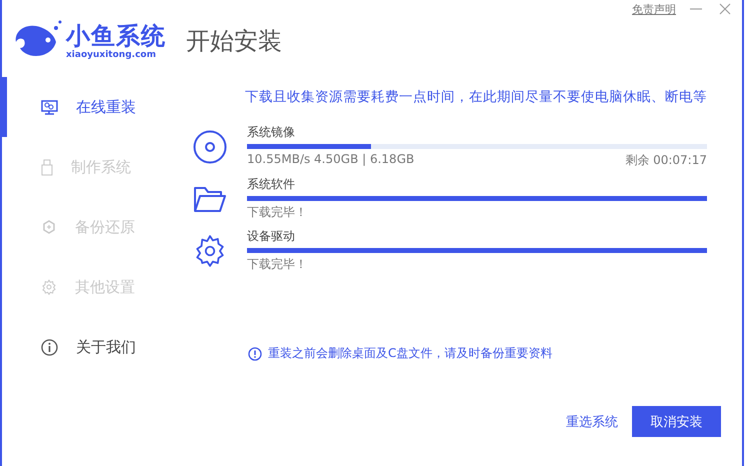 This screenshot has height=466, width=754. Describe the element at coordinates (49, 347) in the screenshot. I see `info-icon` at that location.